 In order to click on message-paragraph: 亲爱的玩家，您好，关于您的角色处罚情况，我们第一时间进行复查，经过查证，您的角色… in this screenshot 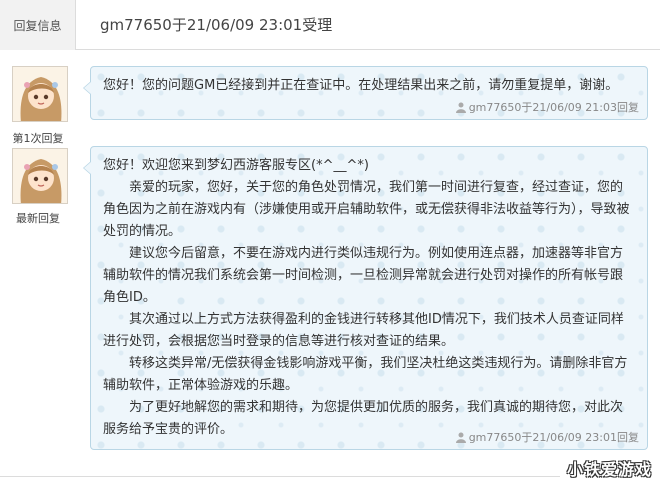, I will do `click(366, 209)`.